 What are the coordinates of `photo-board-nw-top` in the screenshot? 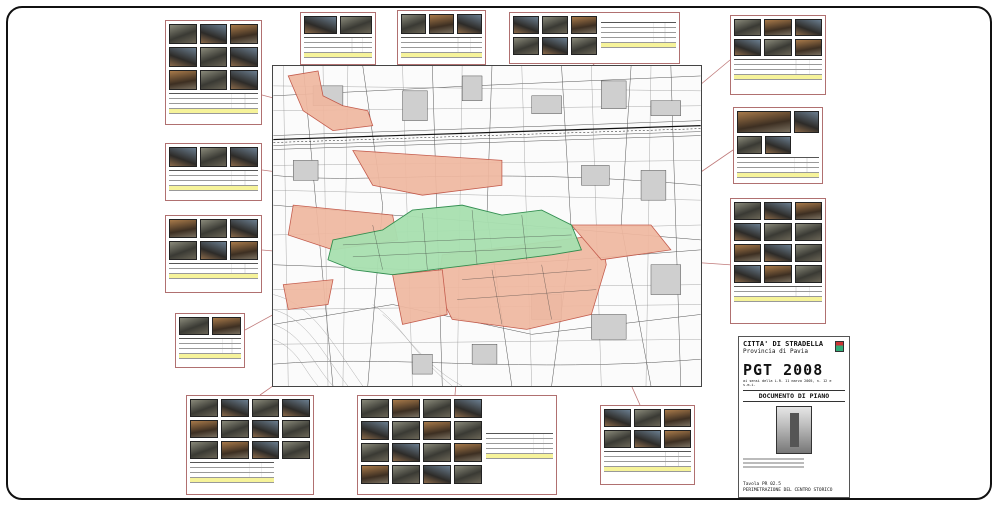 It's located at (213, 72).